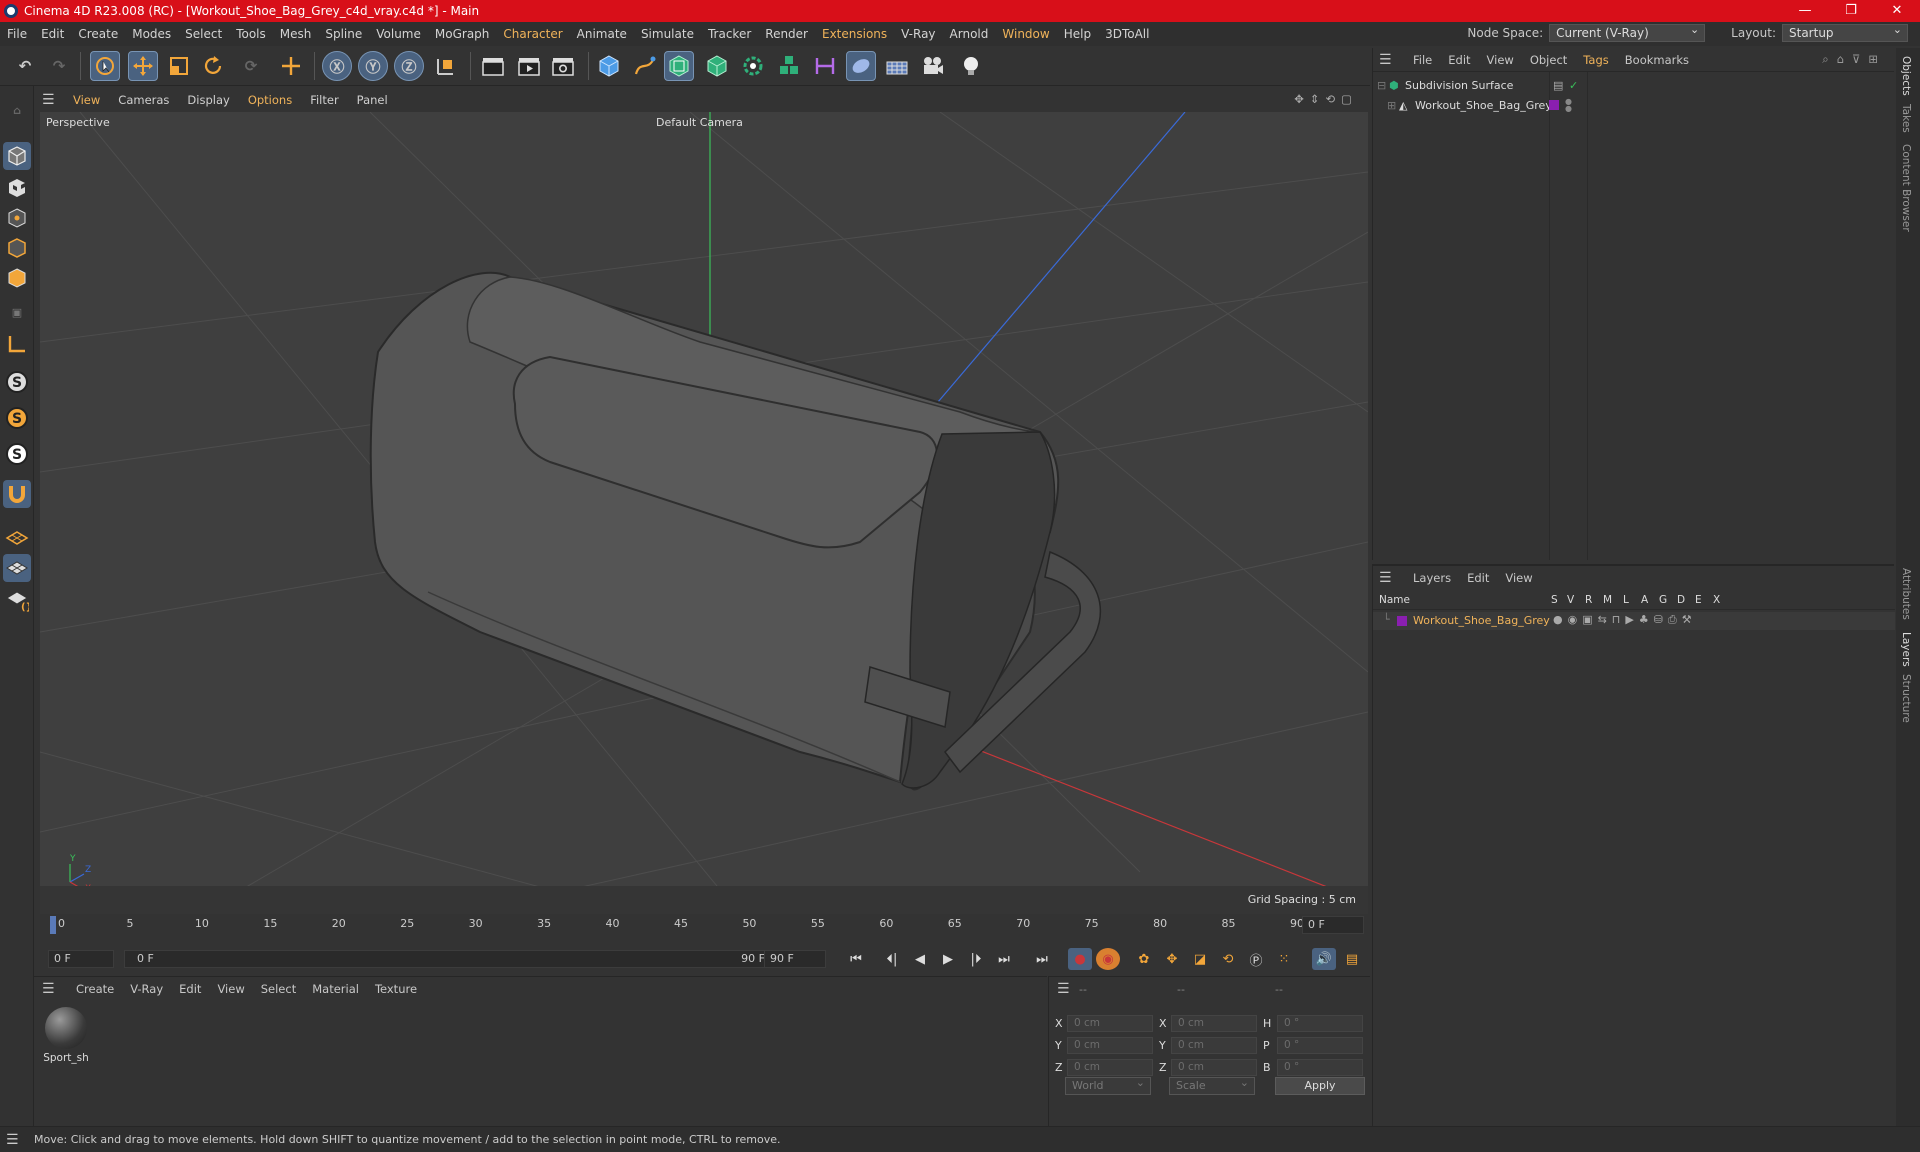 The image size is (1920, 1152). Describe the element at coordinates (1214, 1067) in the screenshot. I see `size-z-field: 0 cm` at that location.